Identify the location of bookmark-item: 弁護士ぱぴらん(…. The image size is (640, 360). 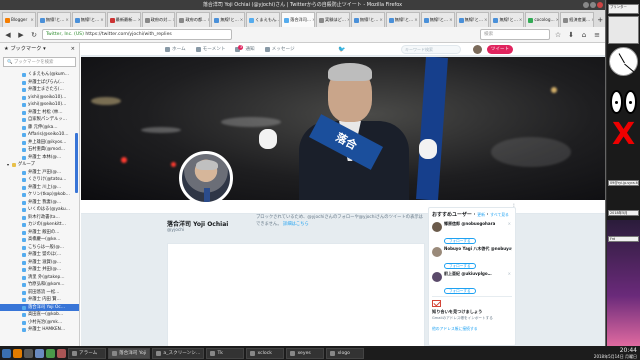
(39, 83).